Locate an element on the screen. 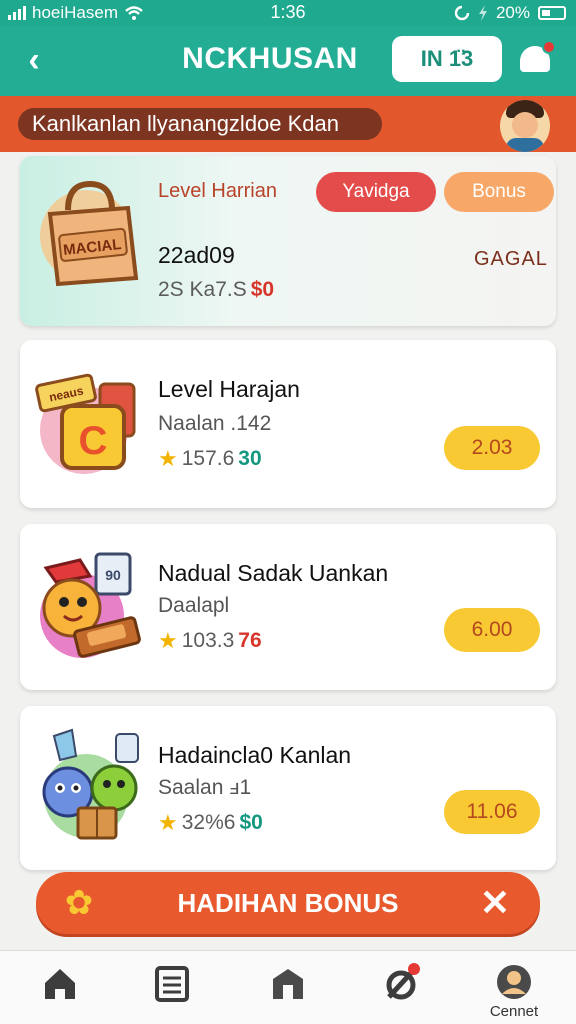 The height and width of the screenshot is (1024, 576). banner-text: Kanlkanlan llyanangzldoe Kdan is located at coordinates (200, 124).